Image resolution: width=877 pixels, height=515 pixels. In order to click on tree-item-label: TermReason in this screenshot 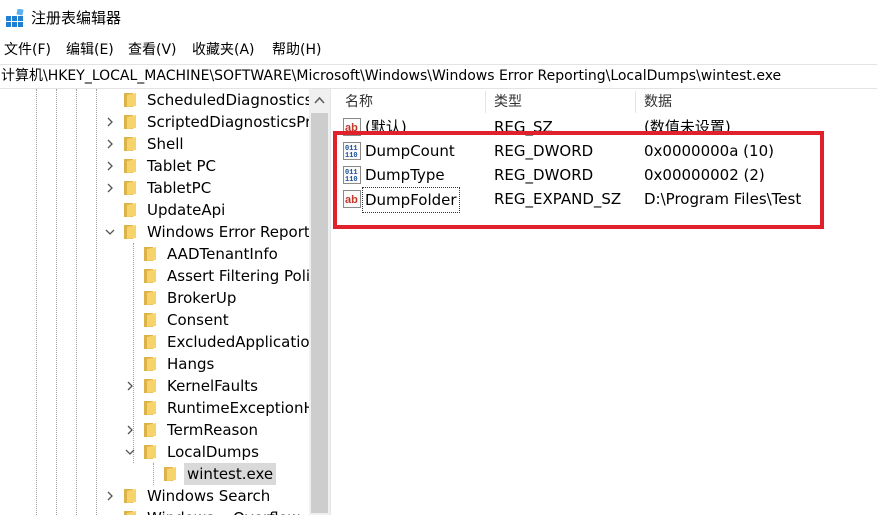, I will do `click(213, 430)`.